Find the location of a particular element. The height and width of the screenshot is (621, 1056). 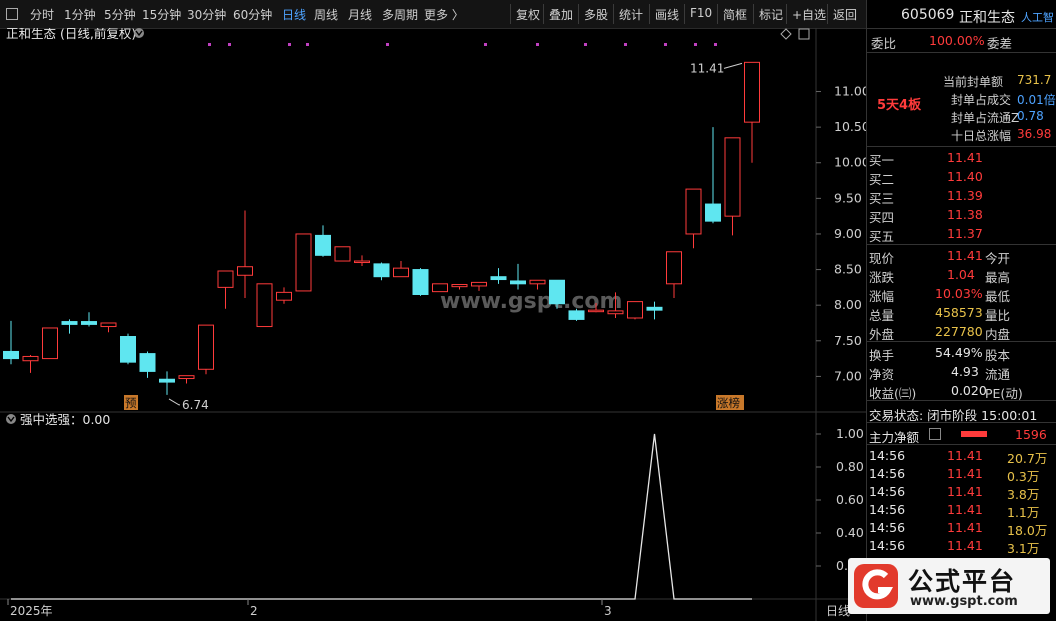

quote-value: 458573 is located at coordinates (959, 312).